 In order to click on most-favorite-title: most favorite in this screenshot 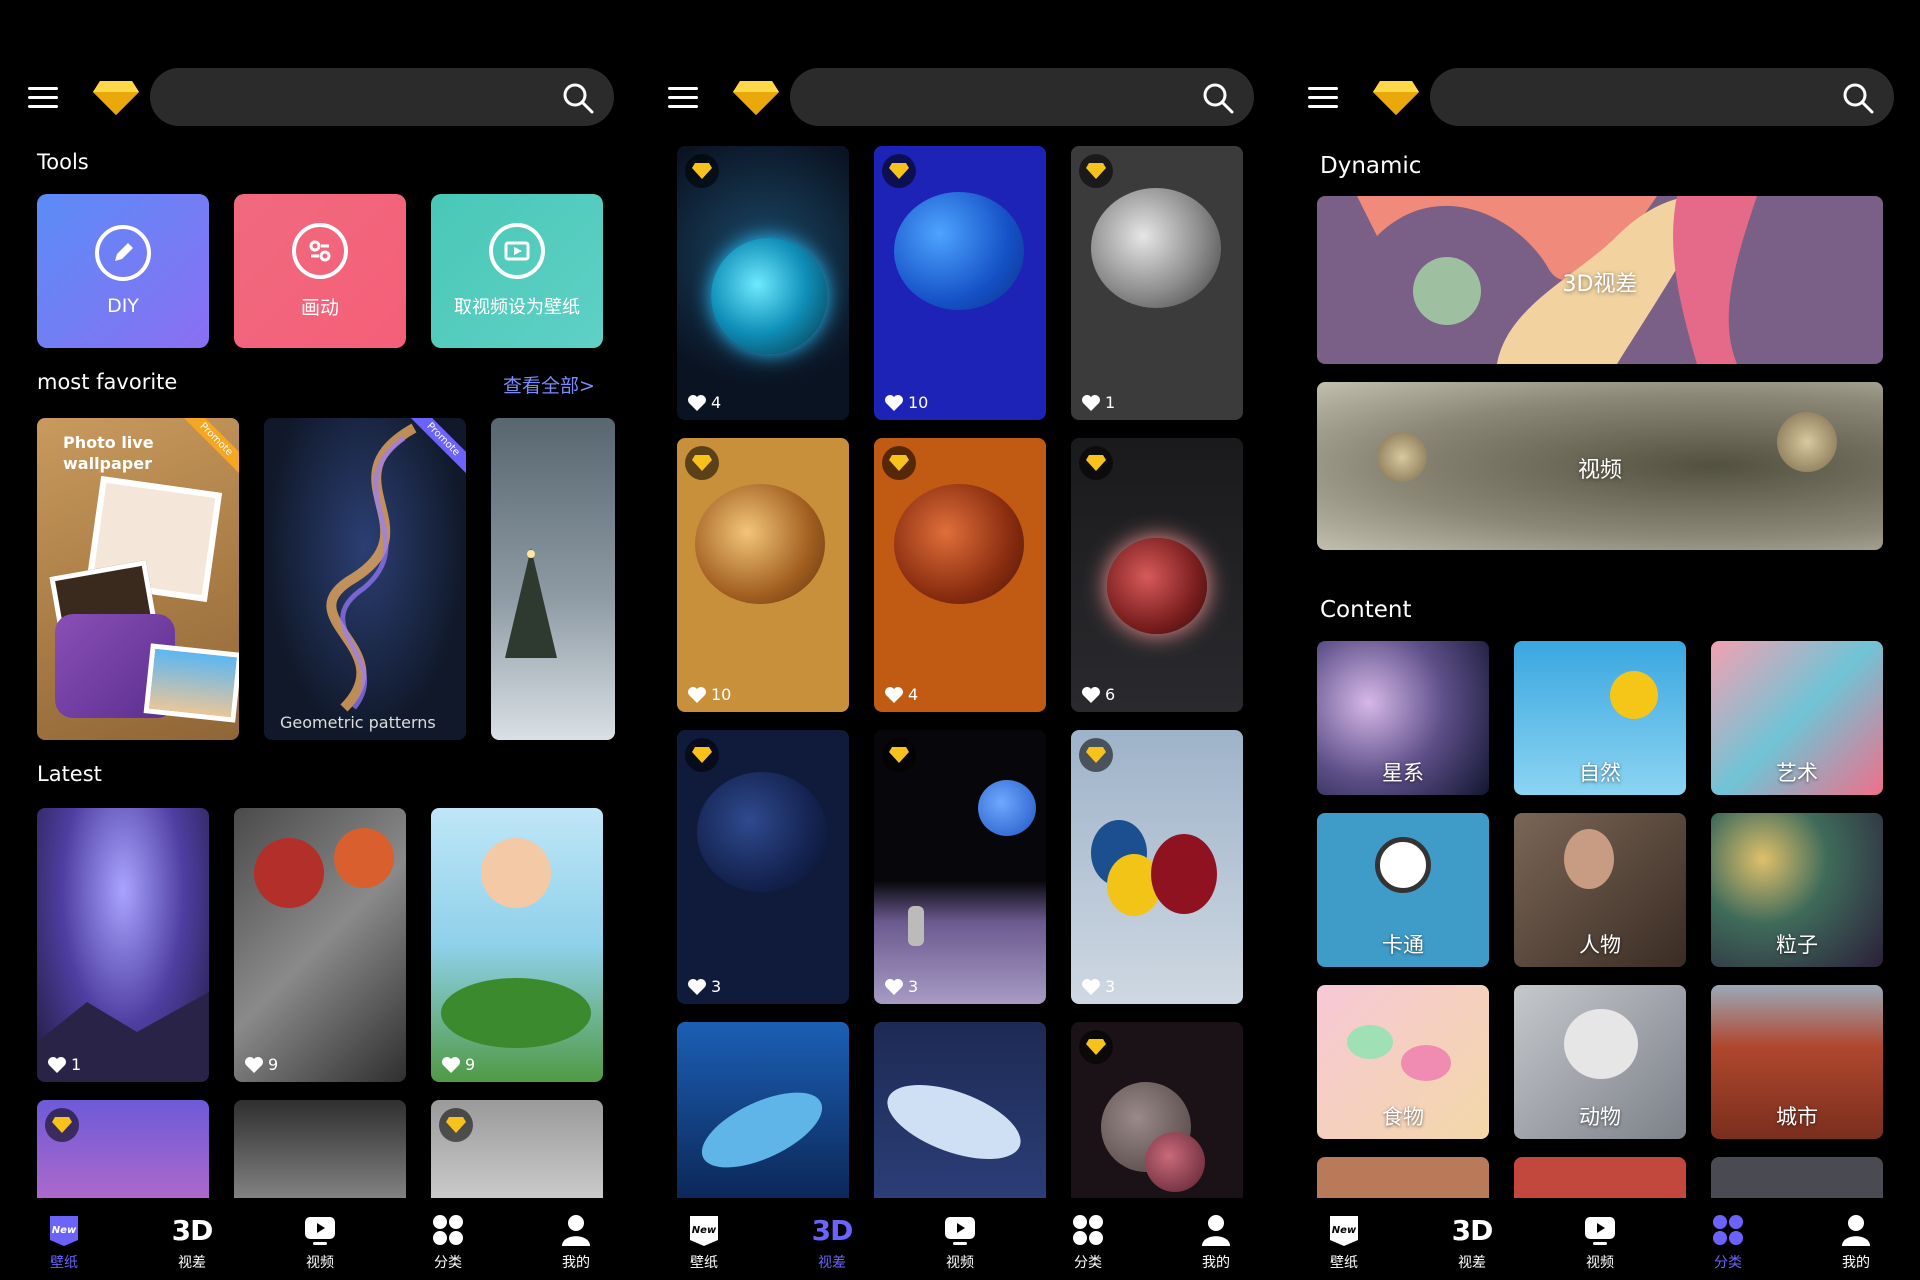, I will do `click(107, 382)`.